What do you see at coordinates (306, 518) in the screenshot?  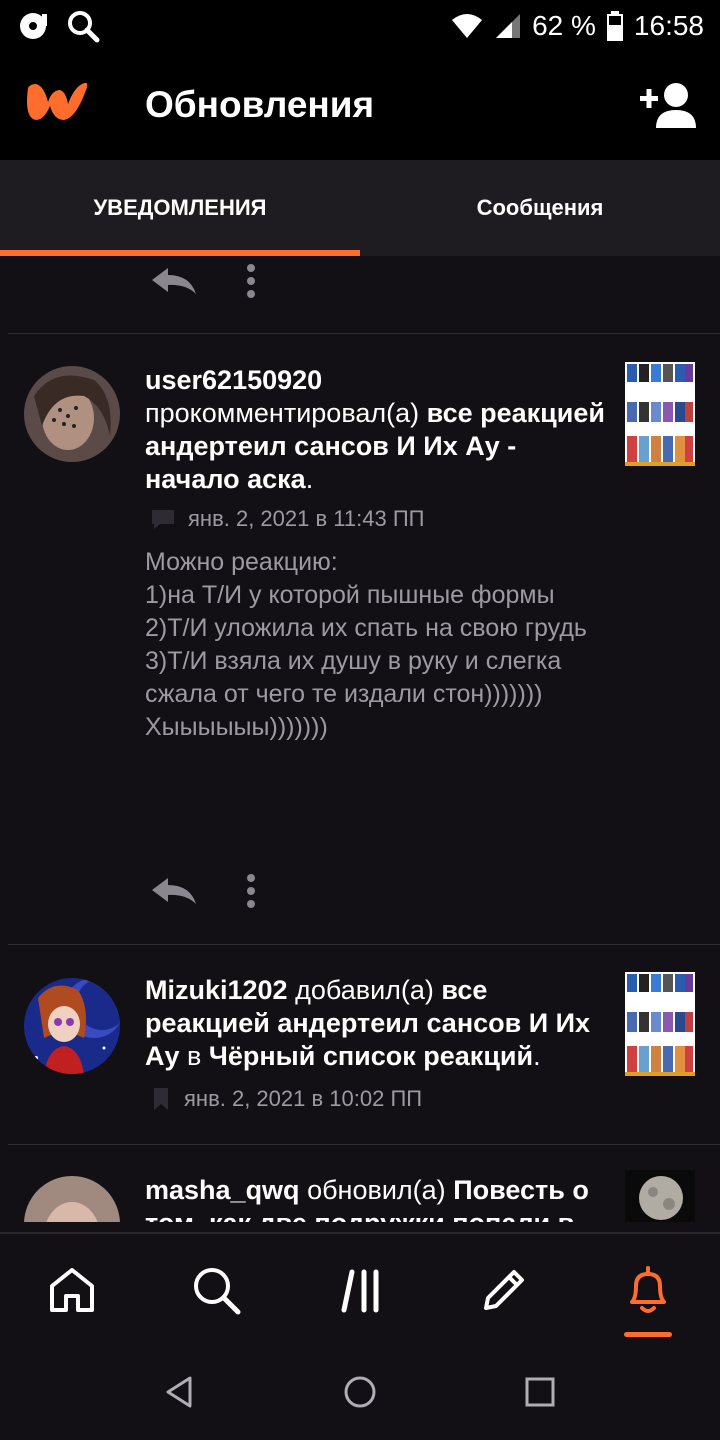 I see `timestamp: янв. 2, 2021 в 11:43 ПП` at bounding box center [306, 518].